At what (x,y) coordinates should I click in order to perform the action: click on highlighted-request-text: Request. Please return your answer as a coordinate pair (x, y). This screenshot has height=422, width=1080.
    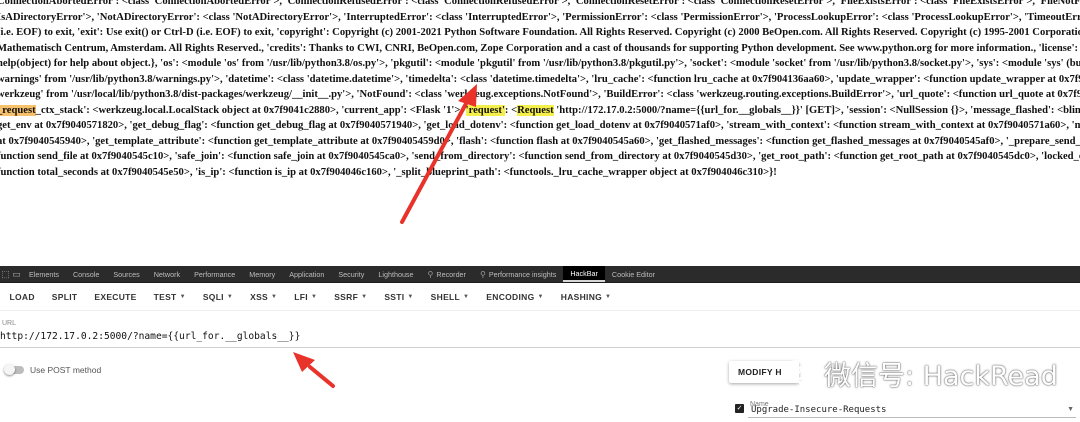
    Looking at the image, I should click on (535, 110).